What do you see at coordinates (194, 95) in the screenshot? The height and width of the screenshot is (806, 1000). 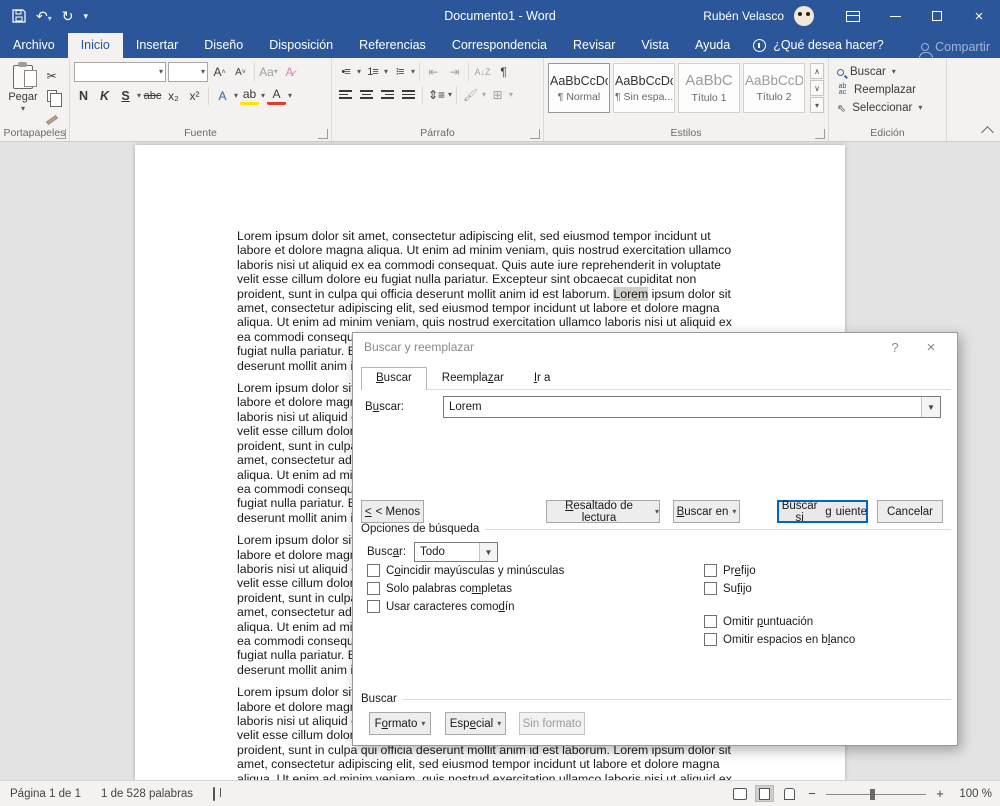 I see `superscript-button: x²` at bounding box center [194, 95].